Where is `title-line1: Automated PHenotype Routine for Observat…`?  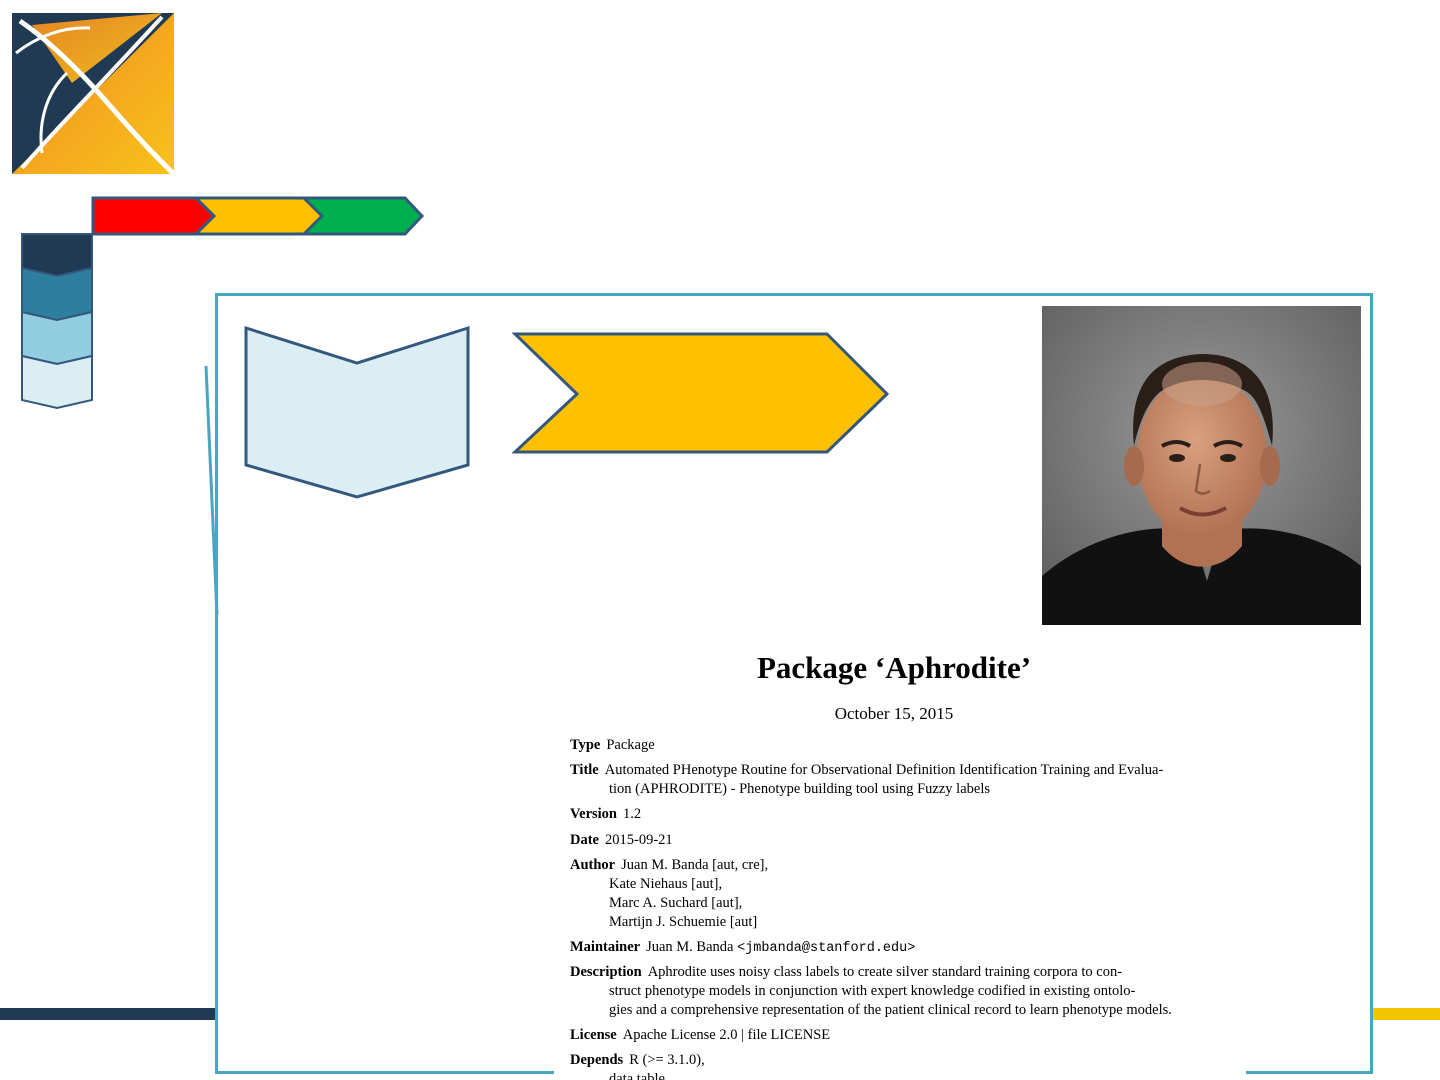 title-line1: Automated PHenotype Routine for Observat… is located at coordinates (884, 770).